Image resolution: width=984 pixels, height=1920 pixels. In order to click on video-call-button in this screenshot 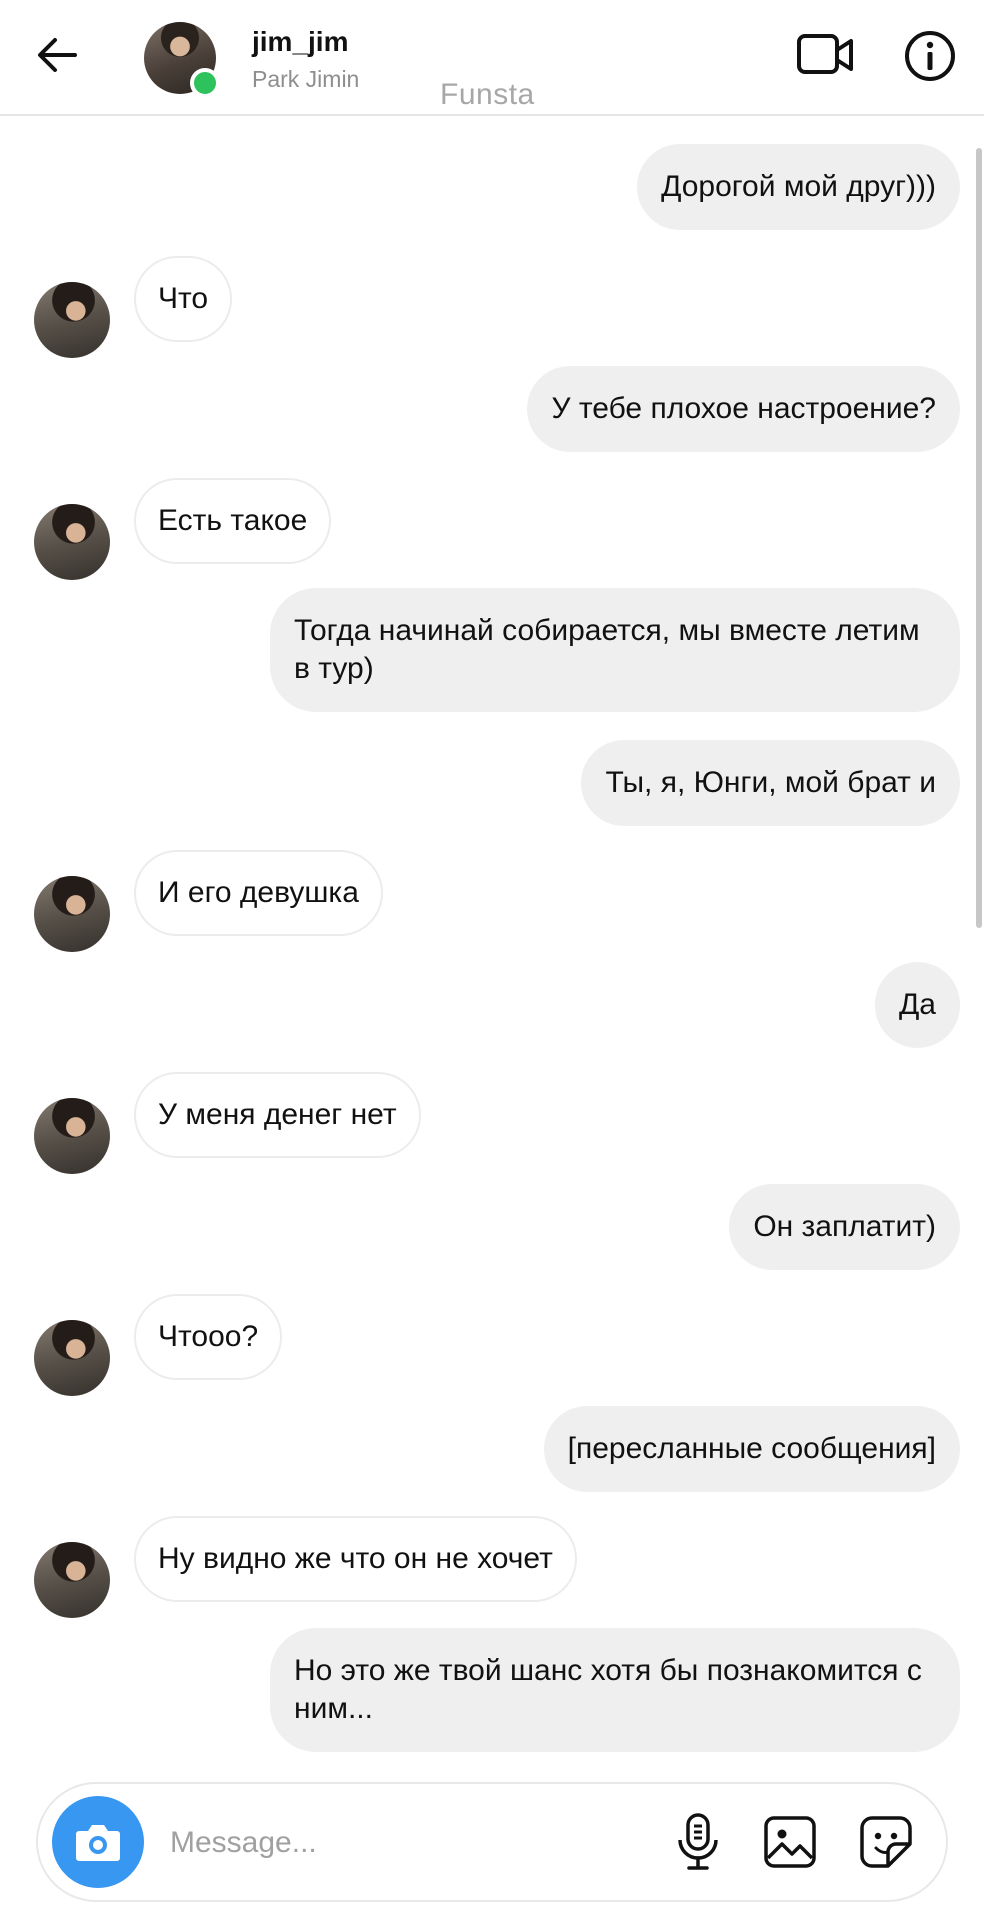, I will do `click(826, 55)`.